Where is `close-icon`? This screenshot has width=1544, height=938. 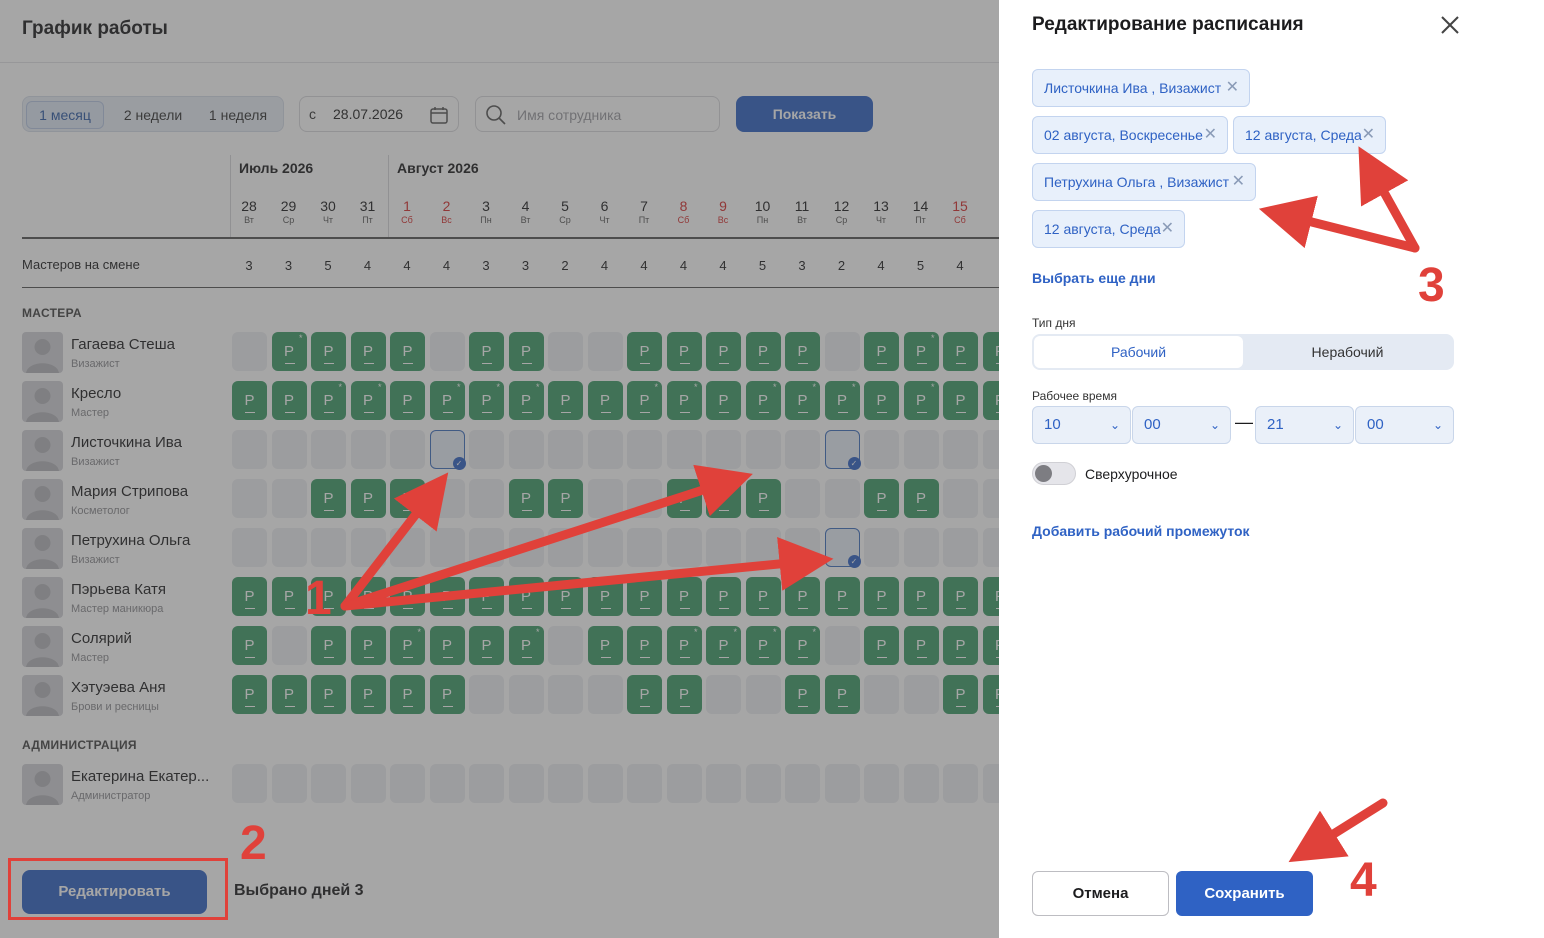 close-icon is located at coordinates (1450, 25).